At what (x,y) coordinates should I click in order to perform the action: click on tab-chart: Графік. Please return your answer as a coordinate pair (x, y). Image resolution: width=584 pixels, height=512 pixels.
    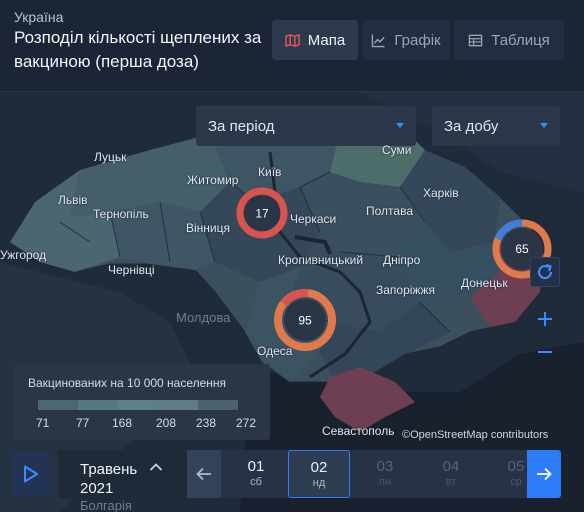
    Looking at the image, I should click on (406, 40).